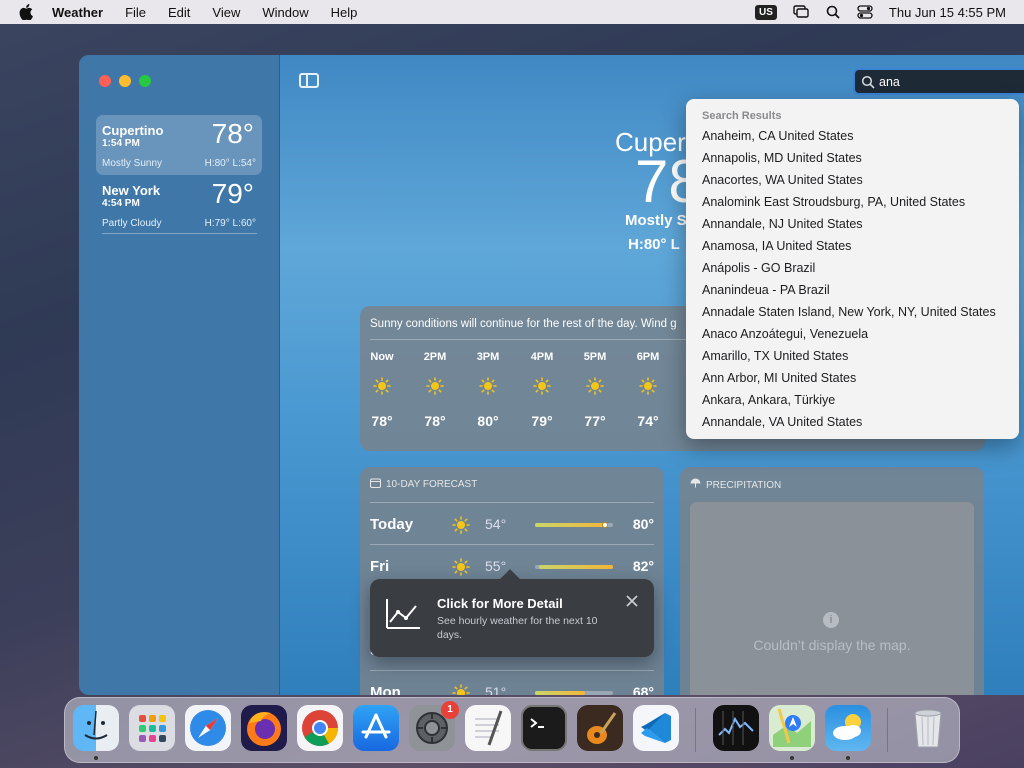  Describe the element at coordinates (133, 130) in the screenshot. I see `city-name: Cupertino` at that location.